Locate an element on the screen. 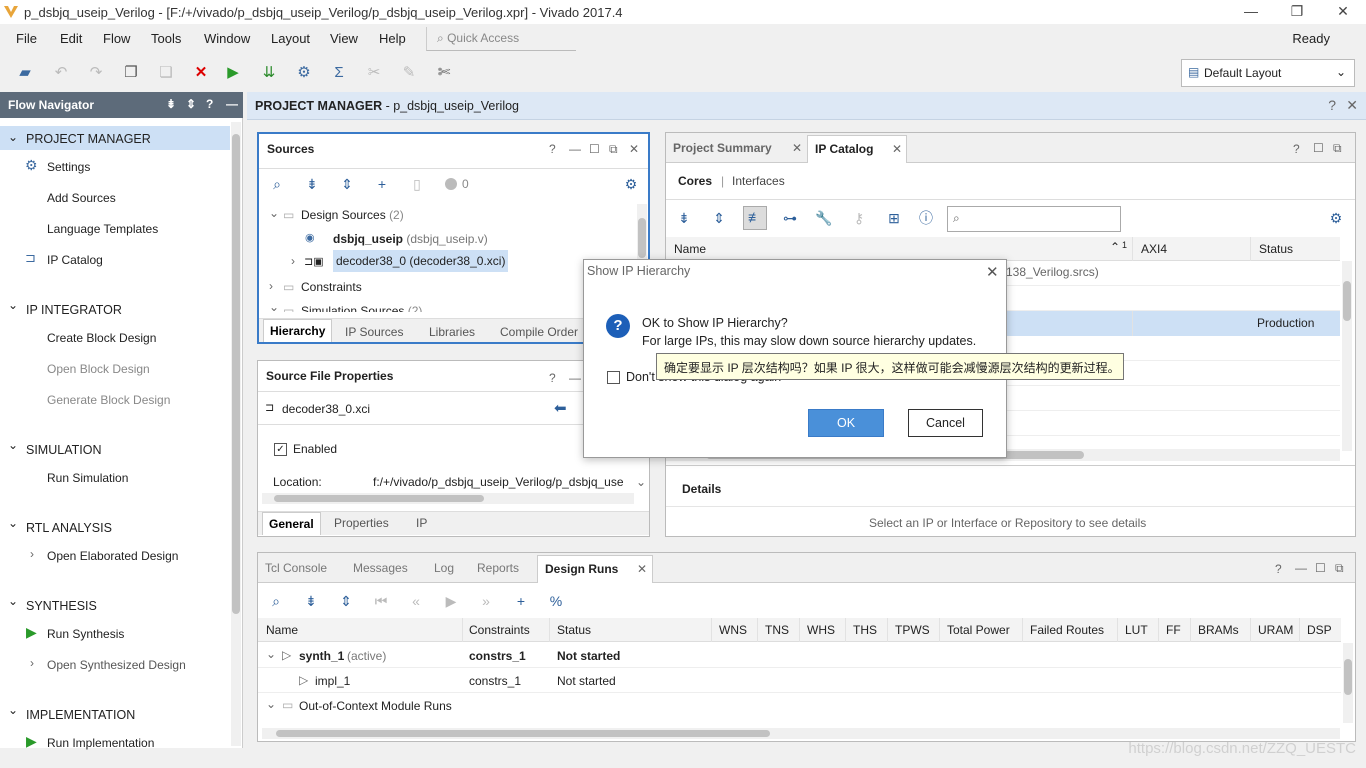 This screenshot has width=1366, height=768. col-status: Status is located at coordinates (1275, 249).